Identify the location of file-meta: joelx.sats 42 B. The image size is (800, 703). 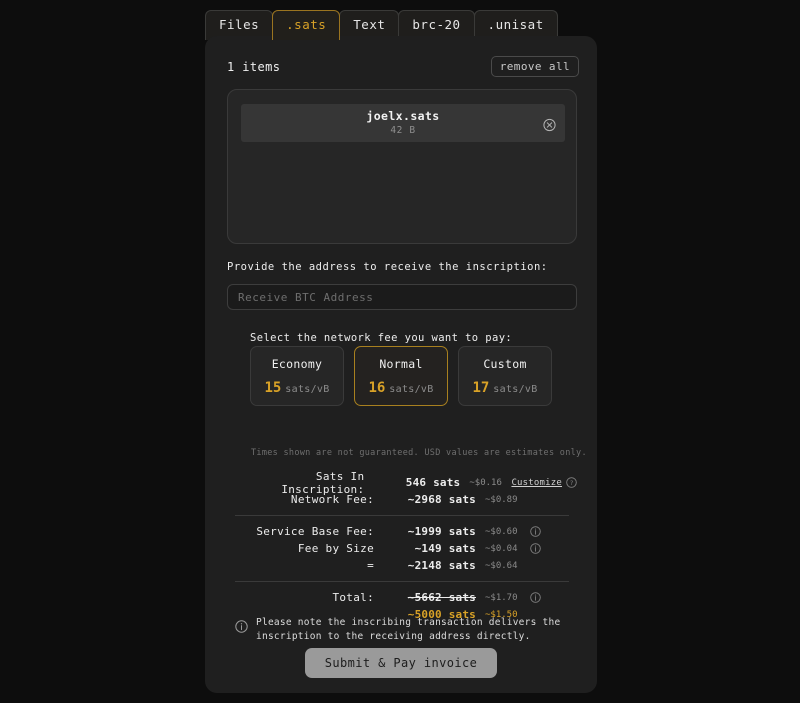
(402, 122).